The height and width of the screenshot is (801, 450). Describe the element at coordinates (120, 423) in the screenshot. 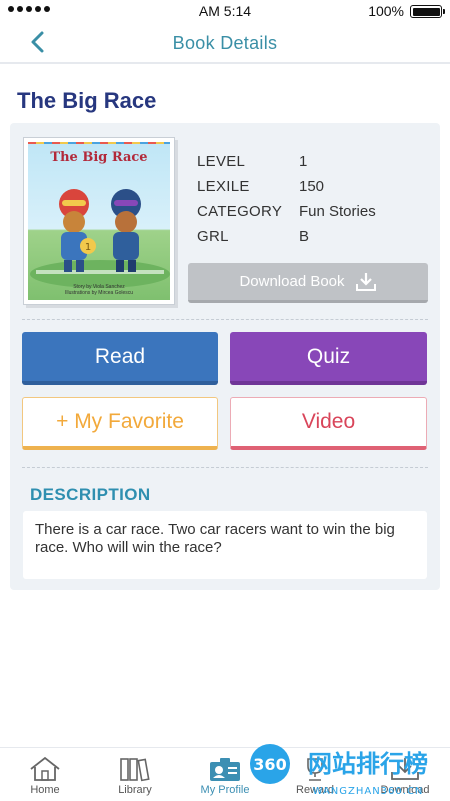

I see `add-favorite-button: + My Favorite` at that location.